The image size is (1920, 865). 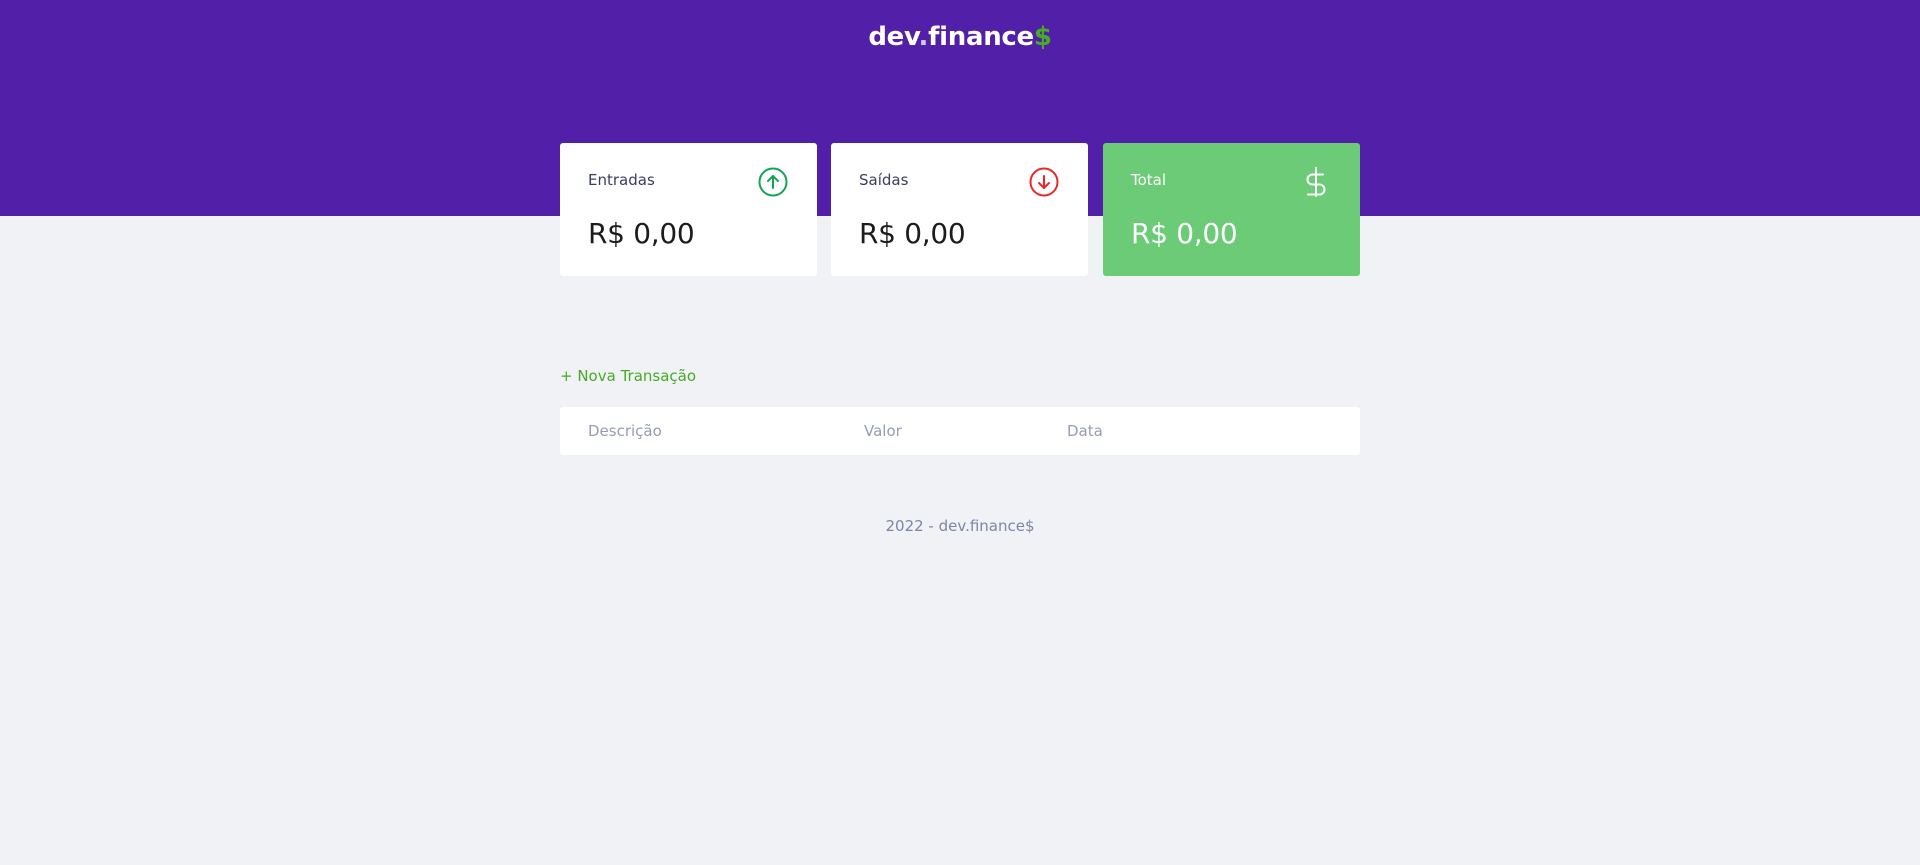 I want to click on page-footer: 2022 - dev.finance$, so click(x=960, y=526).